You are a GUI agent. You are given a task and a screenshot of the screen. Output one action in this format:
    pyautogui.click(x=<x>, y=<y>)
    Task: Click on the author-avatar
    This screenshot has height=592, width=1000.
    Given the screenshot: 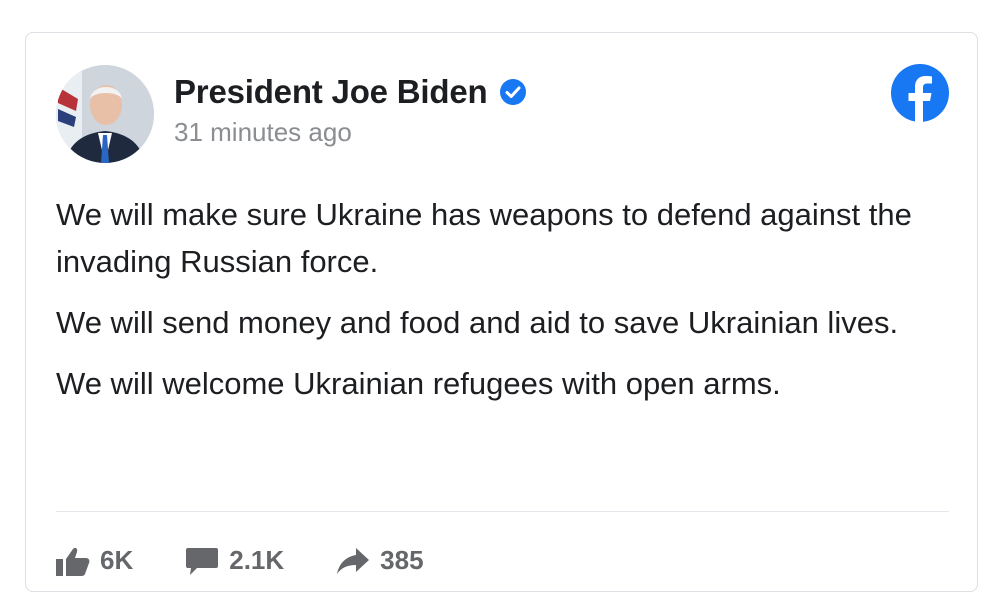 What is the action you would take?
    pyautogui.click(x=105, y=114)
    